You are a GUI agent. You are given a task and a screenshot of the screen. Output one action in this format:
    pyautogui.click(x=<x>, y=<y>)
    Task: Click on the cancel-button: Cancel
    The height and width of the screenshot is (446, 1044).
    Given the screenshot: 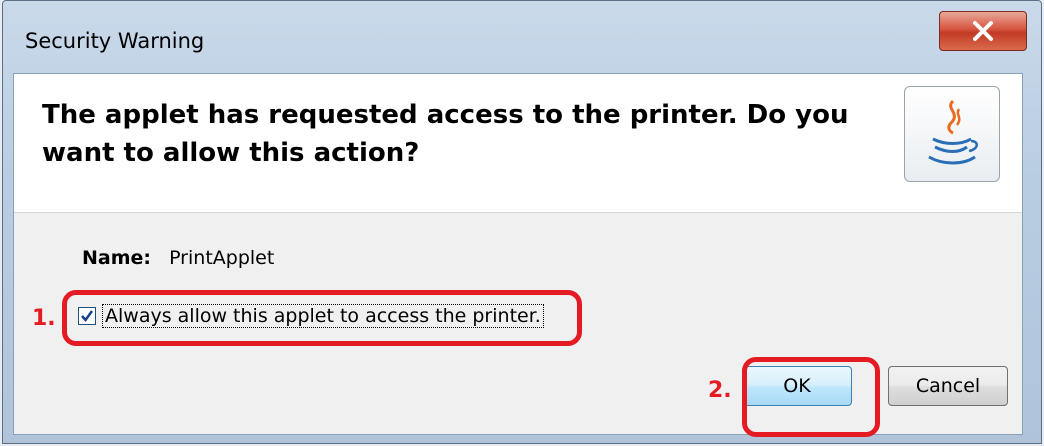 What is the action you would take?
    pyautogui.click(x=948, y=386)
    